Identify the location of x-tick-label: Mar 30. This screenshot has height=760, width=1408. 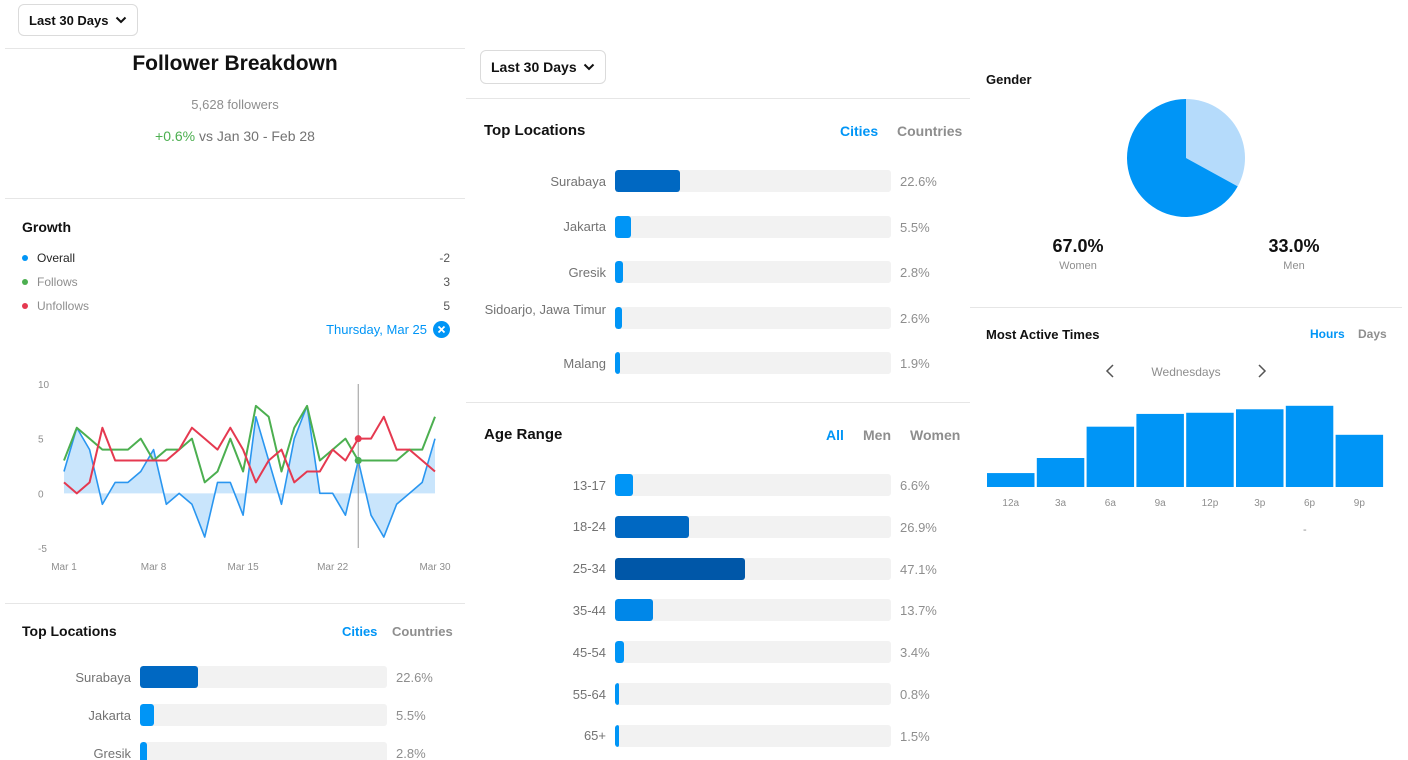
(435, 567).